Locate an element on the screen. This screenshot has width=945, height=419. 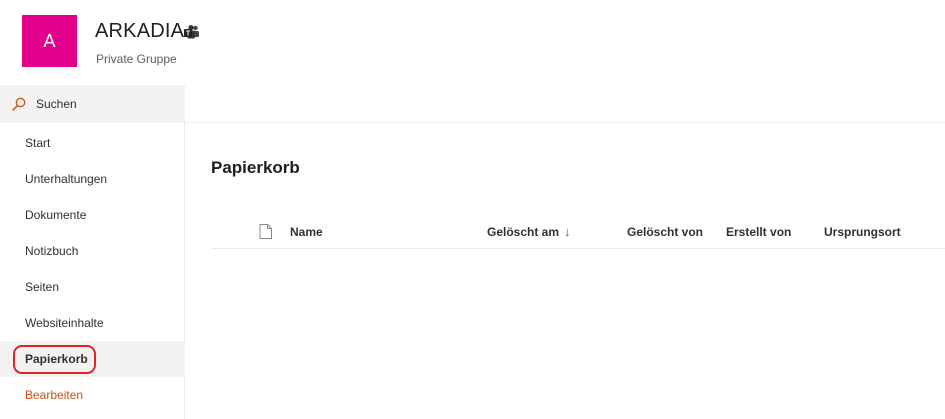
column-name-label: Name is located at coordinates (306, 231).